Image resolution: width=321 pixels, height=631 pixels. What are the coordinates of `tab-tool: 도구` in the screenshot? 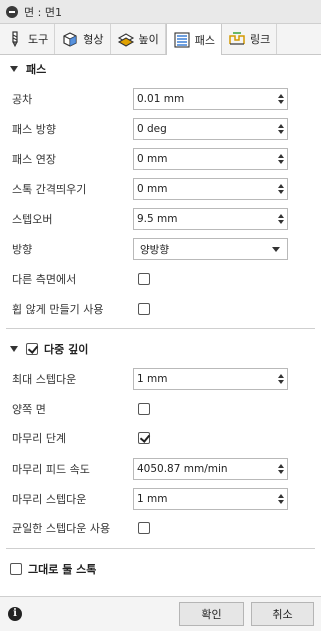 It's located at (28, 39).